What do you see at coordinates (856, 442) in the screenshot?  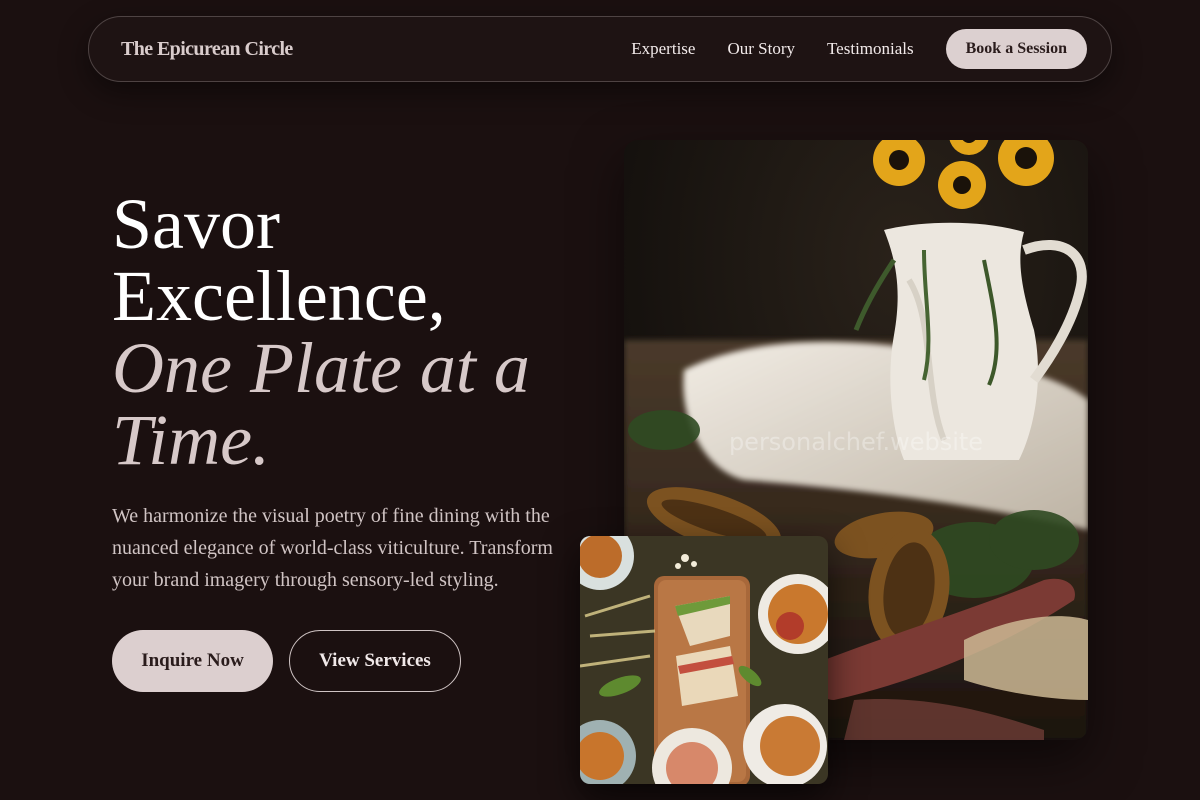 I see `photo-watermark: personalchef.website` at bounding box center [856, 442].